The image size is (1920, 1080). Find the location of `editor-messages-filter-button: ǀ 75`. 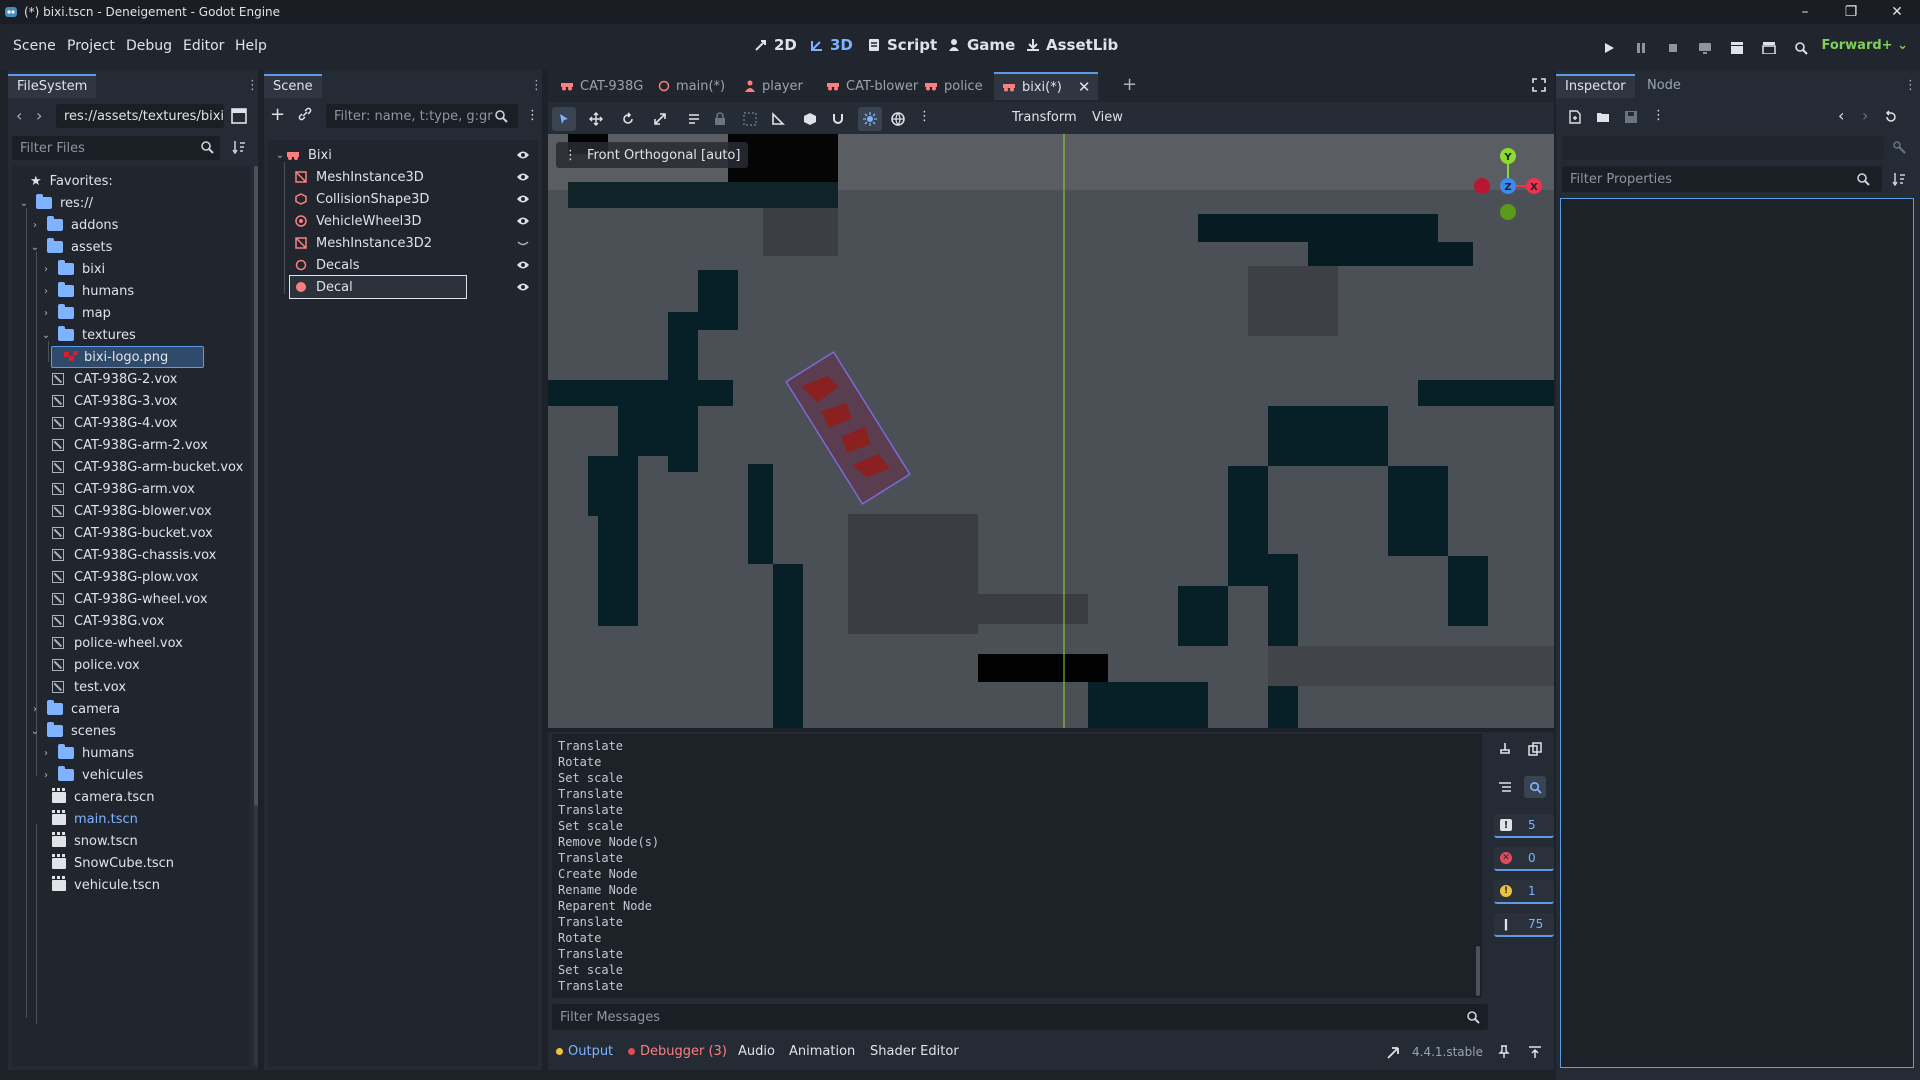

editor-messages-filter-button: ǀ 75 is located at coordinates (1524, 925).